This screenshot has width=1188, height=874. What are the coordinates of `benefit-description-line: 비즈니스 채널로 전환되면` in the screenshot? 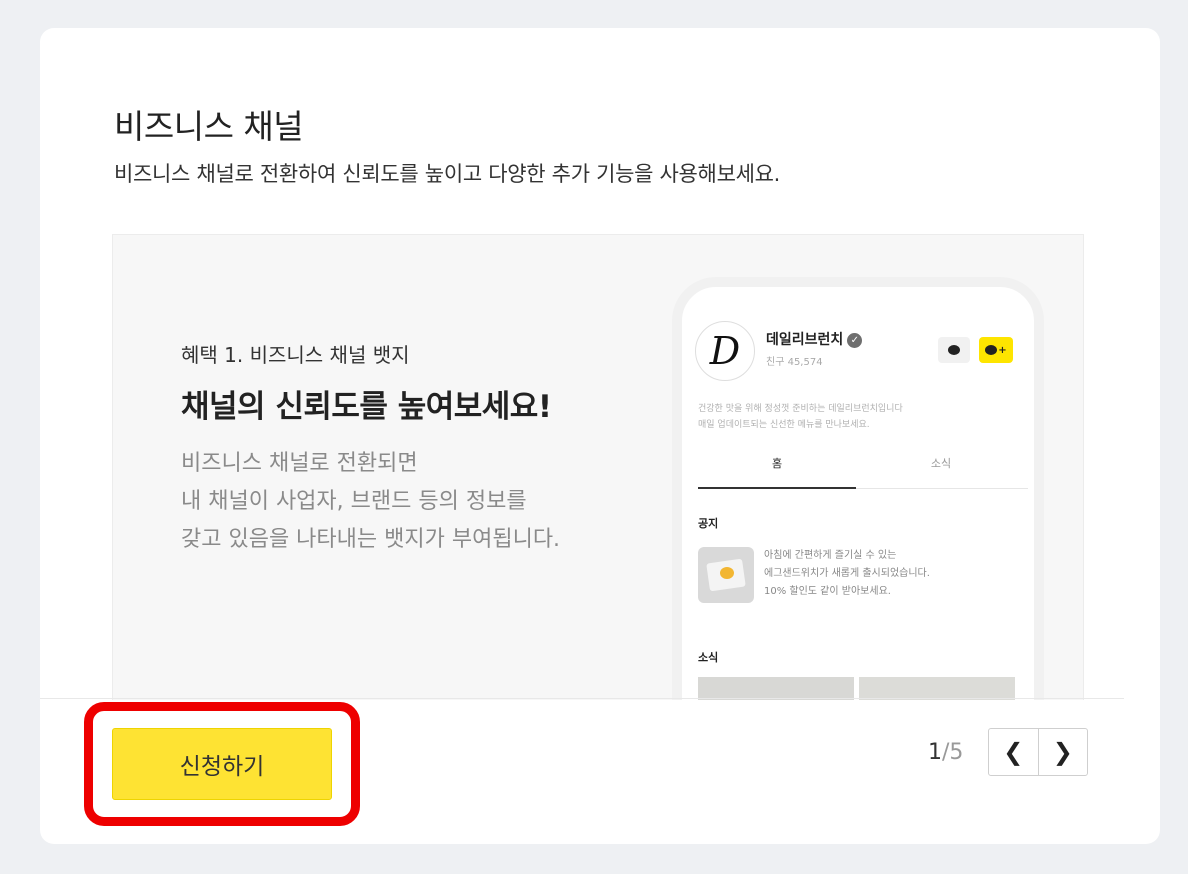 It's located at (299, 463).